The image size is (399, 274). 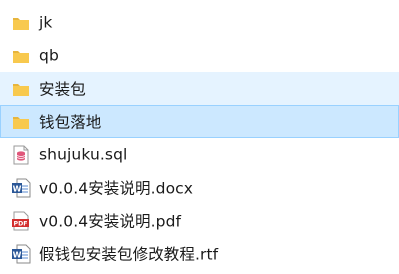 What do you see at coordinates (83, 154) in the screenshot?
I see `file-item-label: shujuku.sql` at bounding box center [83, 154].